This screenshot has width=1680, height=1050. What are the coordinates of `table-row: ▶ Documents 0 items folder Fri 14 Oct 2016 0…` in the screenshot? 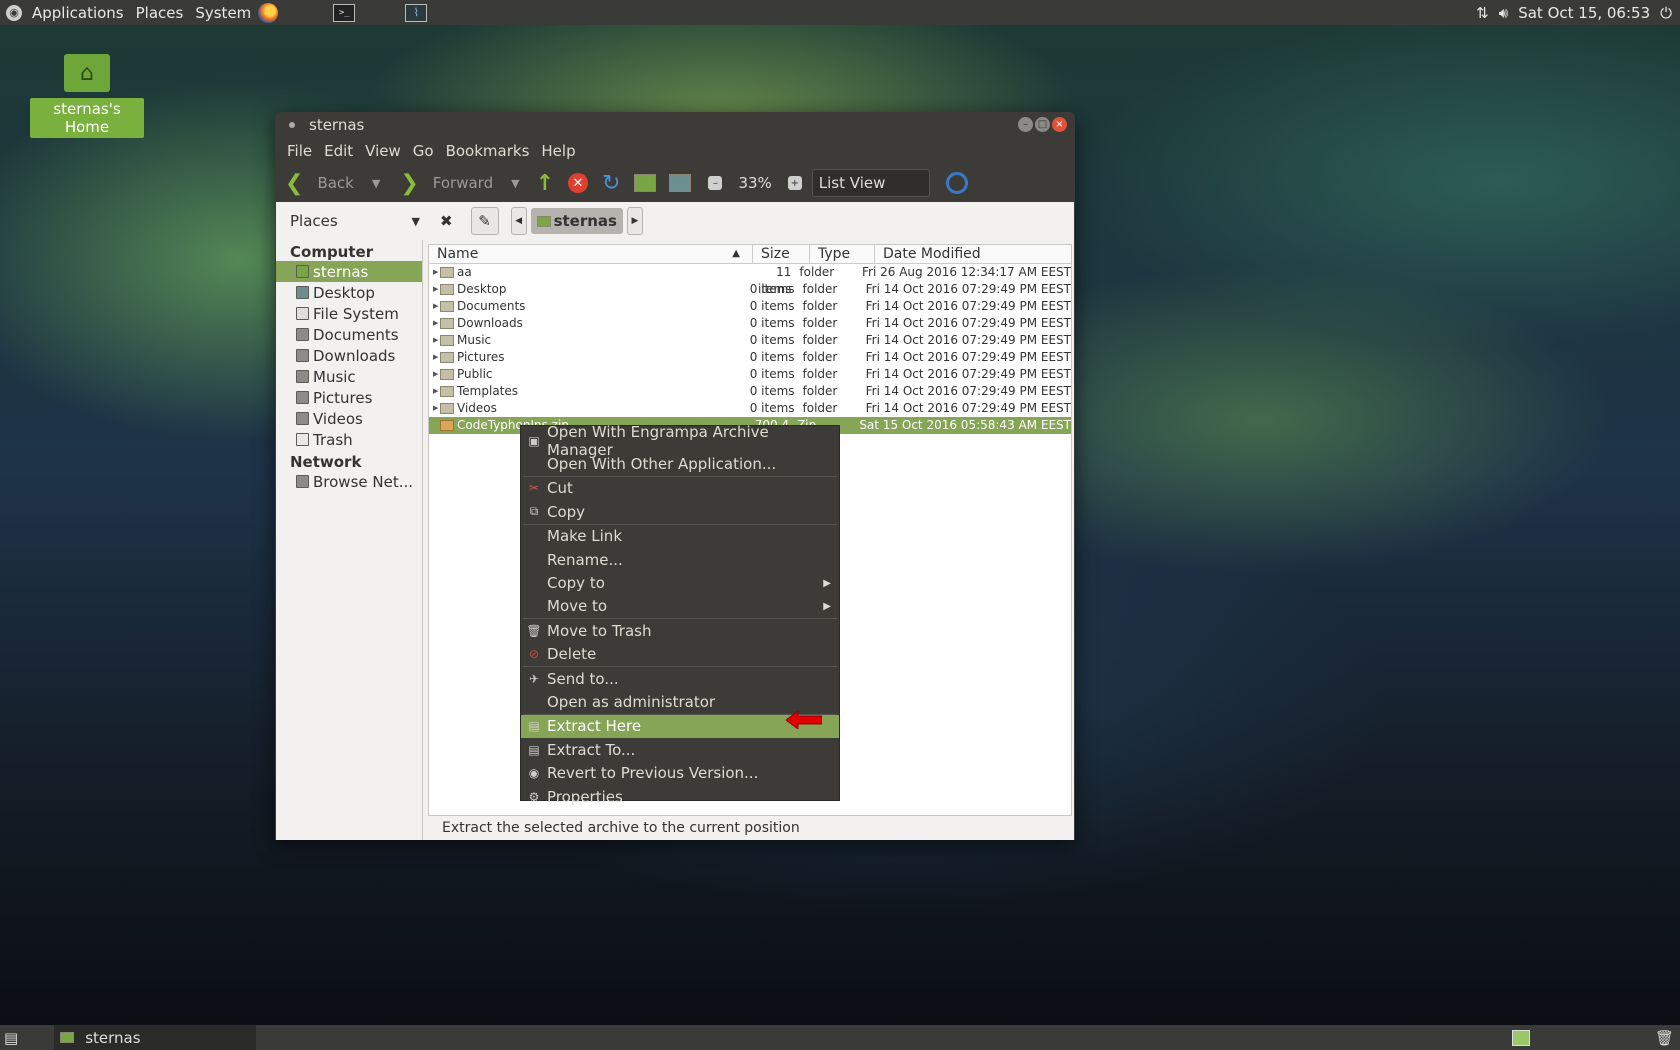 It's located at (750, 306).